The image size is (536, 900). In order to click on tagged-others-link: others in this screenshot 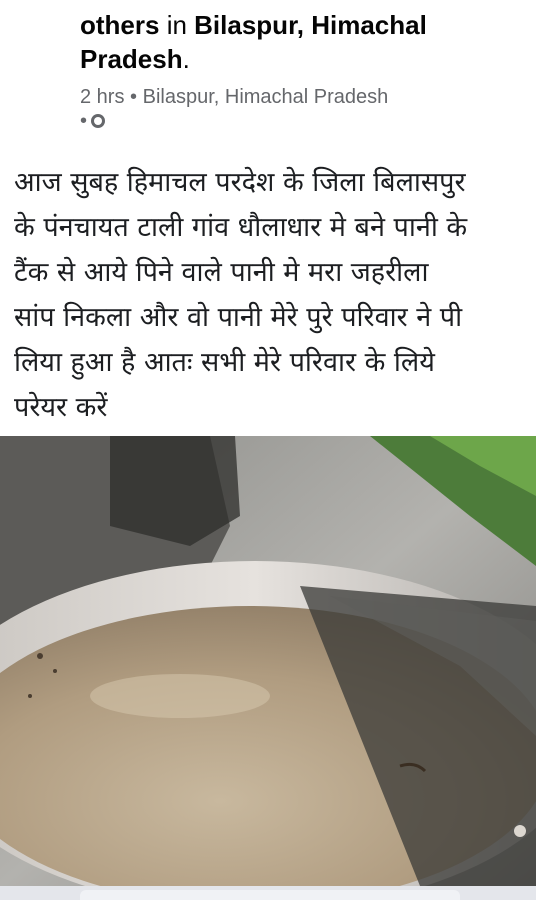, I will do `click(119, 25)`.